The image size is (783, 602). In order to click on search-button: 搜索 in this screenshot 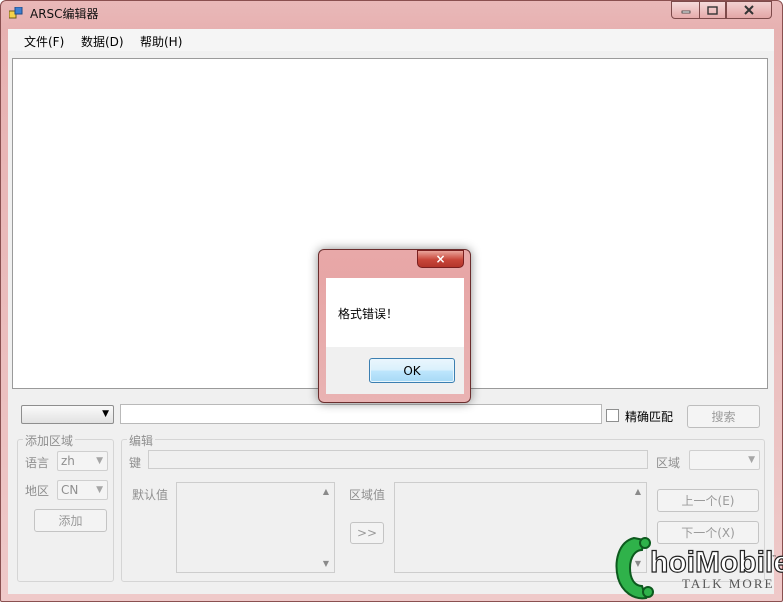, I will do `click(723, 416)`.